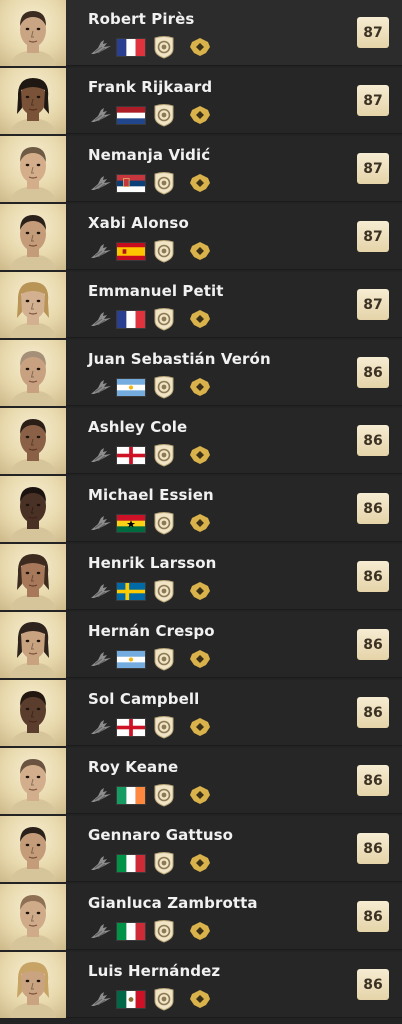  I want to click on player-row: Luis Hernández 86, so click(201, 985).